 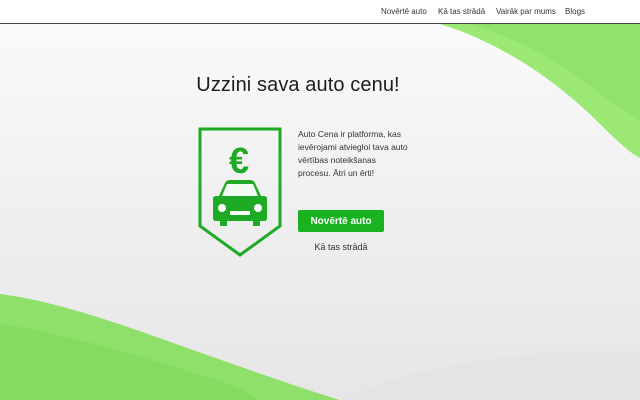 What do you see at coordinates (585, 11) in the screenshot?
I see `nav-item-blogs: Blogs` at bounding box center [585, 11].